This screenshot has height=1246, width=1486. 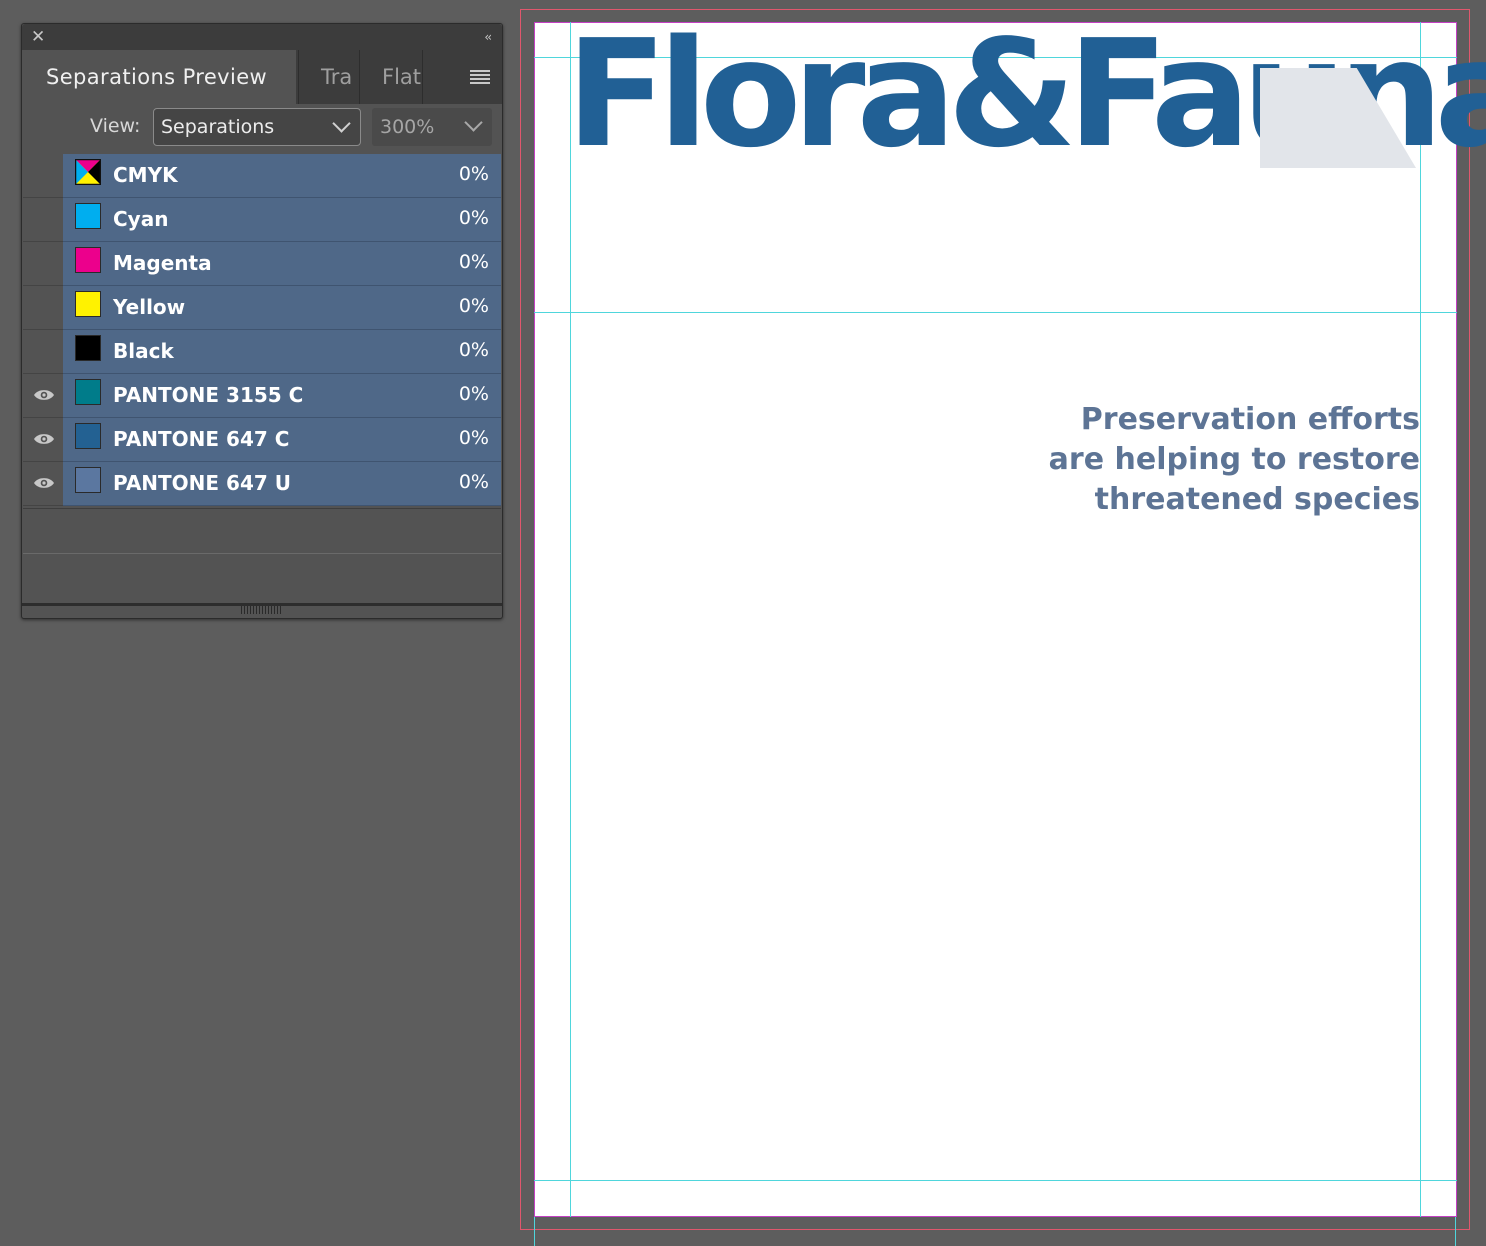 I want to click on separation-name: Black, so click(x=143, y=351).